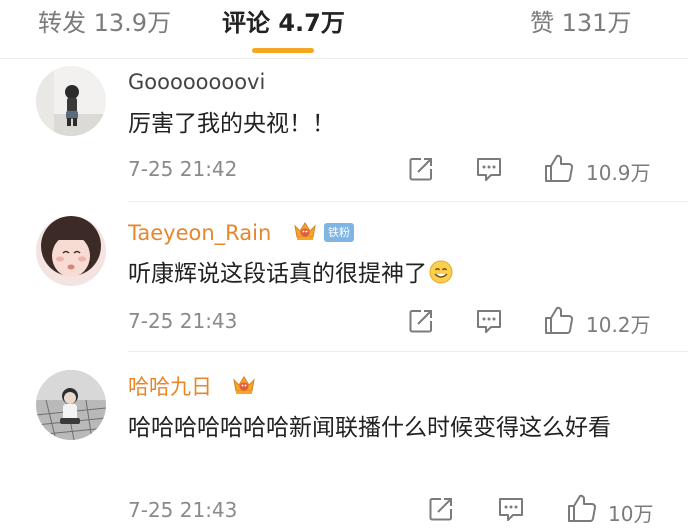  I want to click on like-count: 10.9万, so click(618, 173).